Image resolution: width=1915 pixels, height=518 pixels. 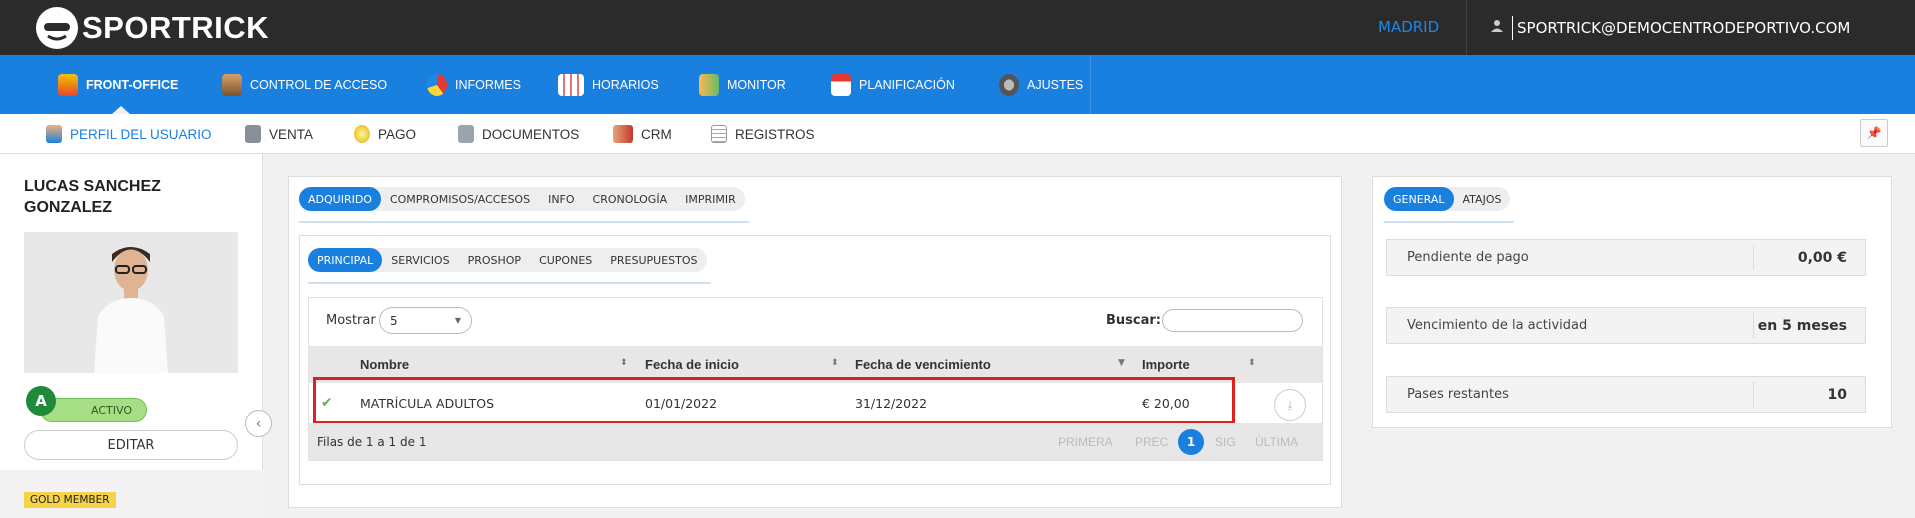 I want to click on page-next: SIG, so click(x=1225, y=442).